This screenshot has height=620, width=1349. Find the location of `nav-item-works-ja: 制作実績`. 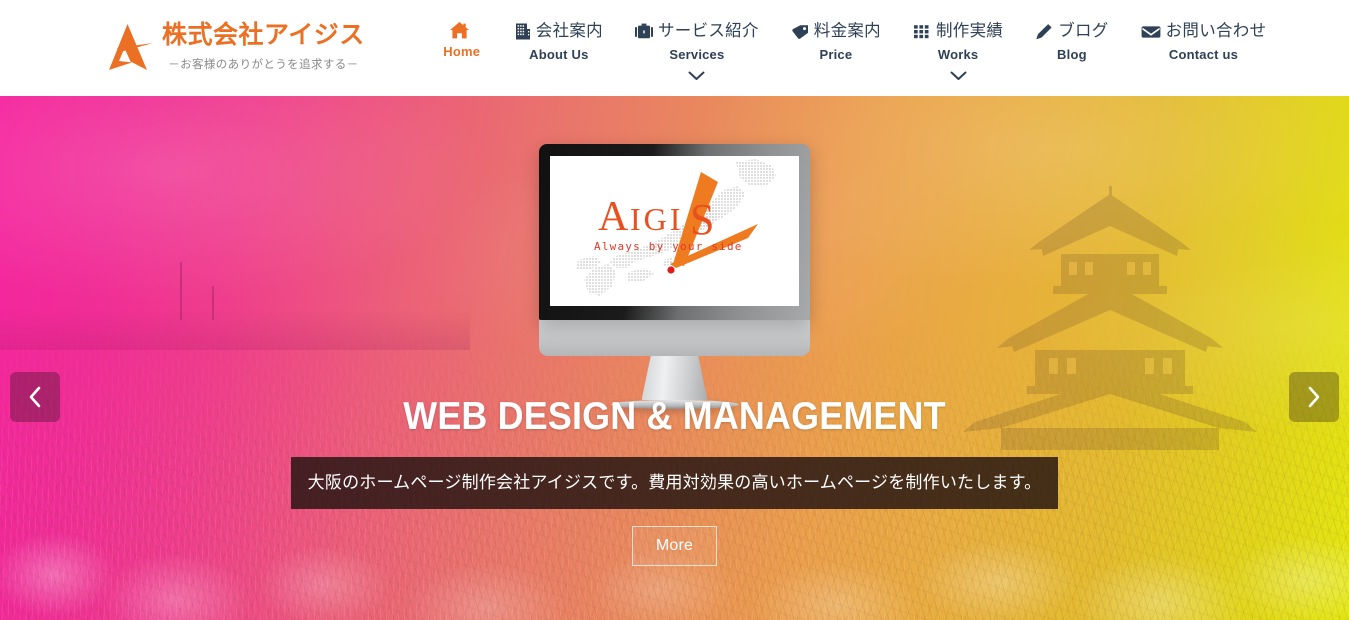

nav-item-works-ja: 制作実績 is located at coordinates (969, 31).